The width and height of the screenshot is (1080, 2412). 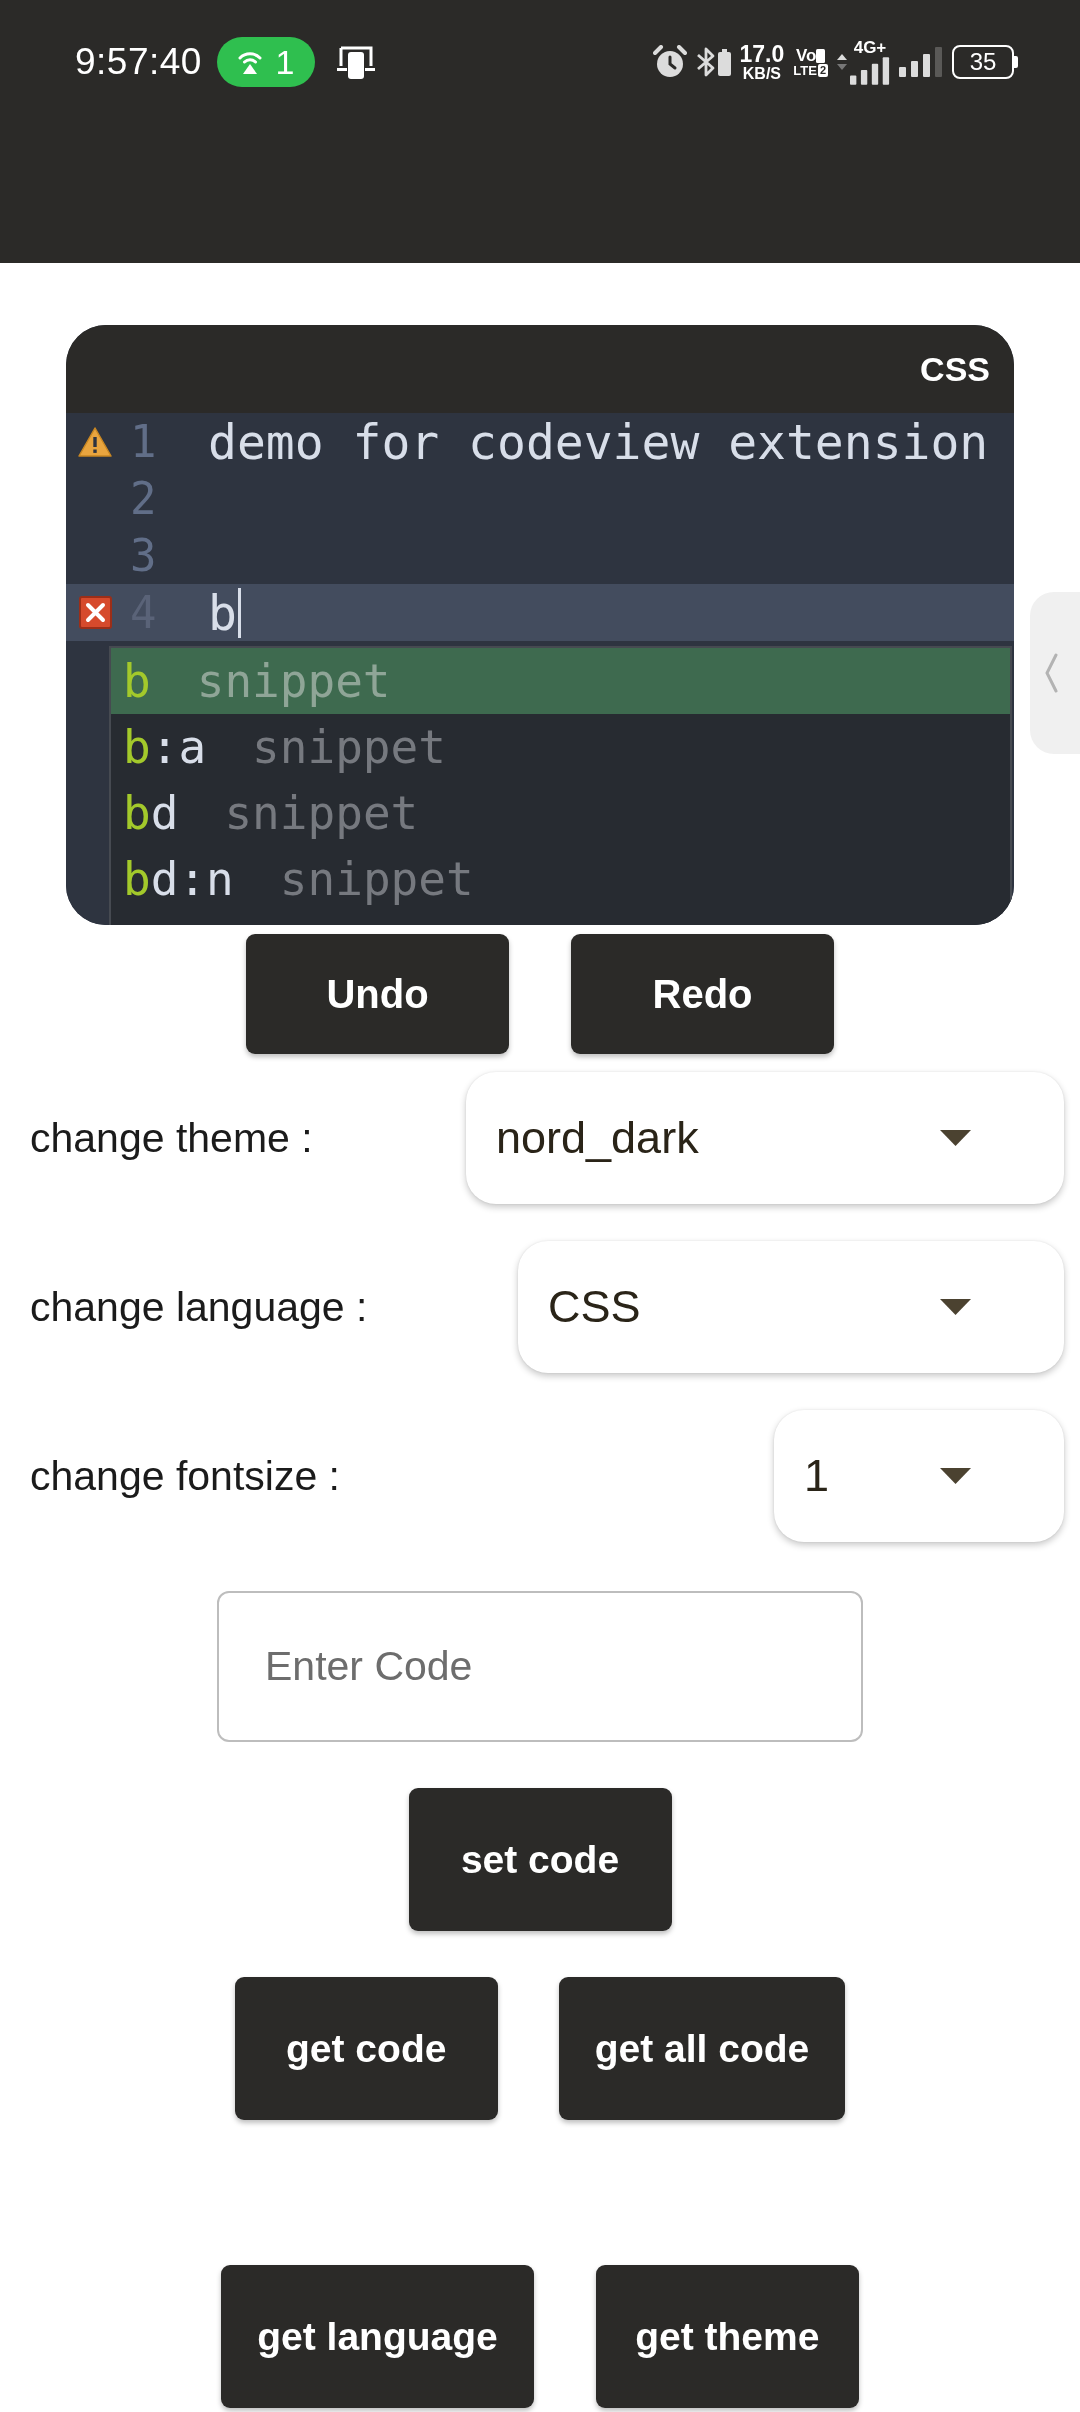 I want to click on battery-tip-icon, so click(x=1016, y=62).